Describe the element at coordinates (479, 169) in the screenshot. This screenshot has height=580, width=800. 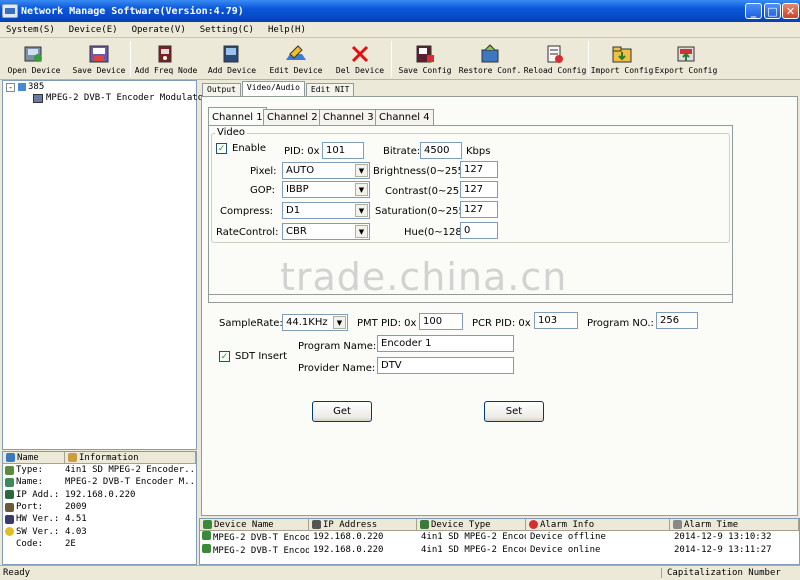
I see `brightness-input: 127` at that location.